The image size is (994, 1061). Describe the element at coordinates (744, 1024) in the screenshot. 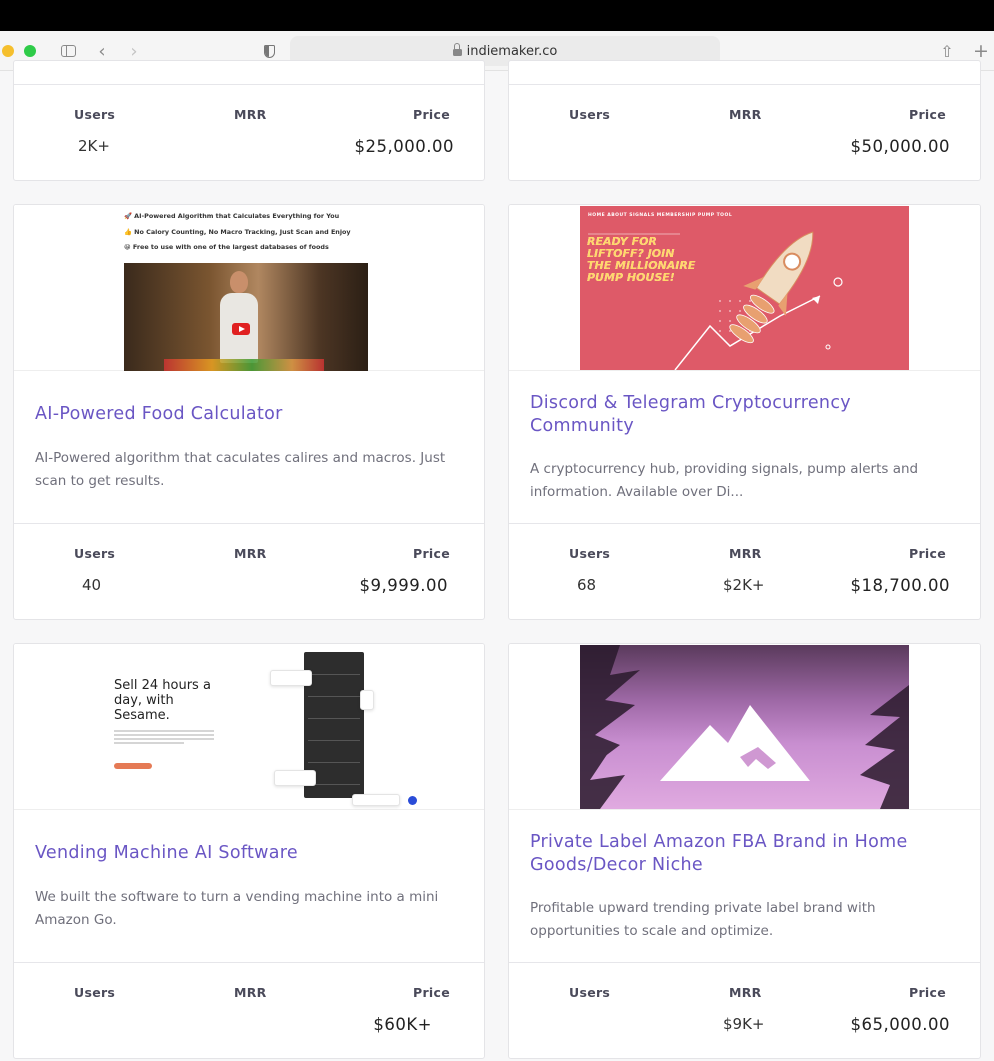

I see `mrr-value: $9K+` at that location.